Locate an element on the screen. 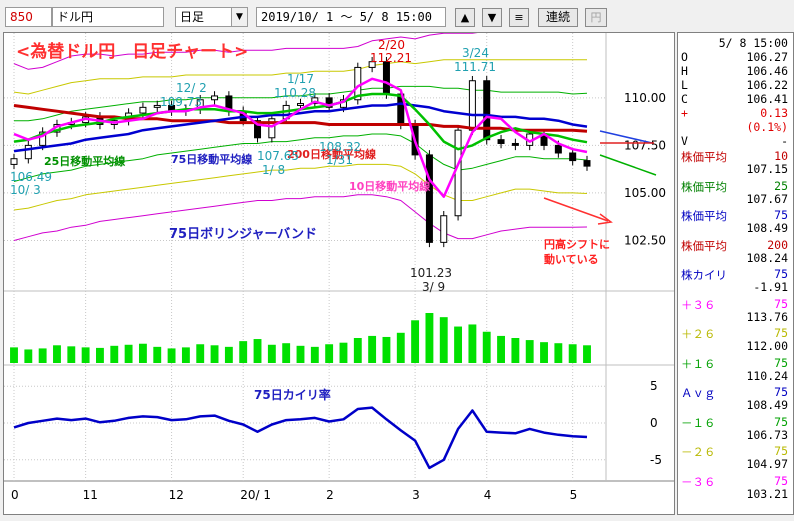  high2-value-label: 111.71 is located at coordinates (475, 67).